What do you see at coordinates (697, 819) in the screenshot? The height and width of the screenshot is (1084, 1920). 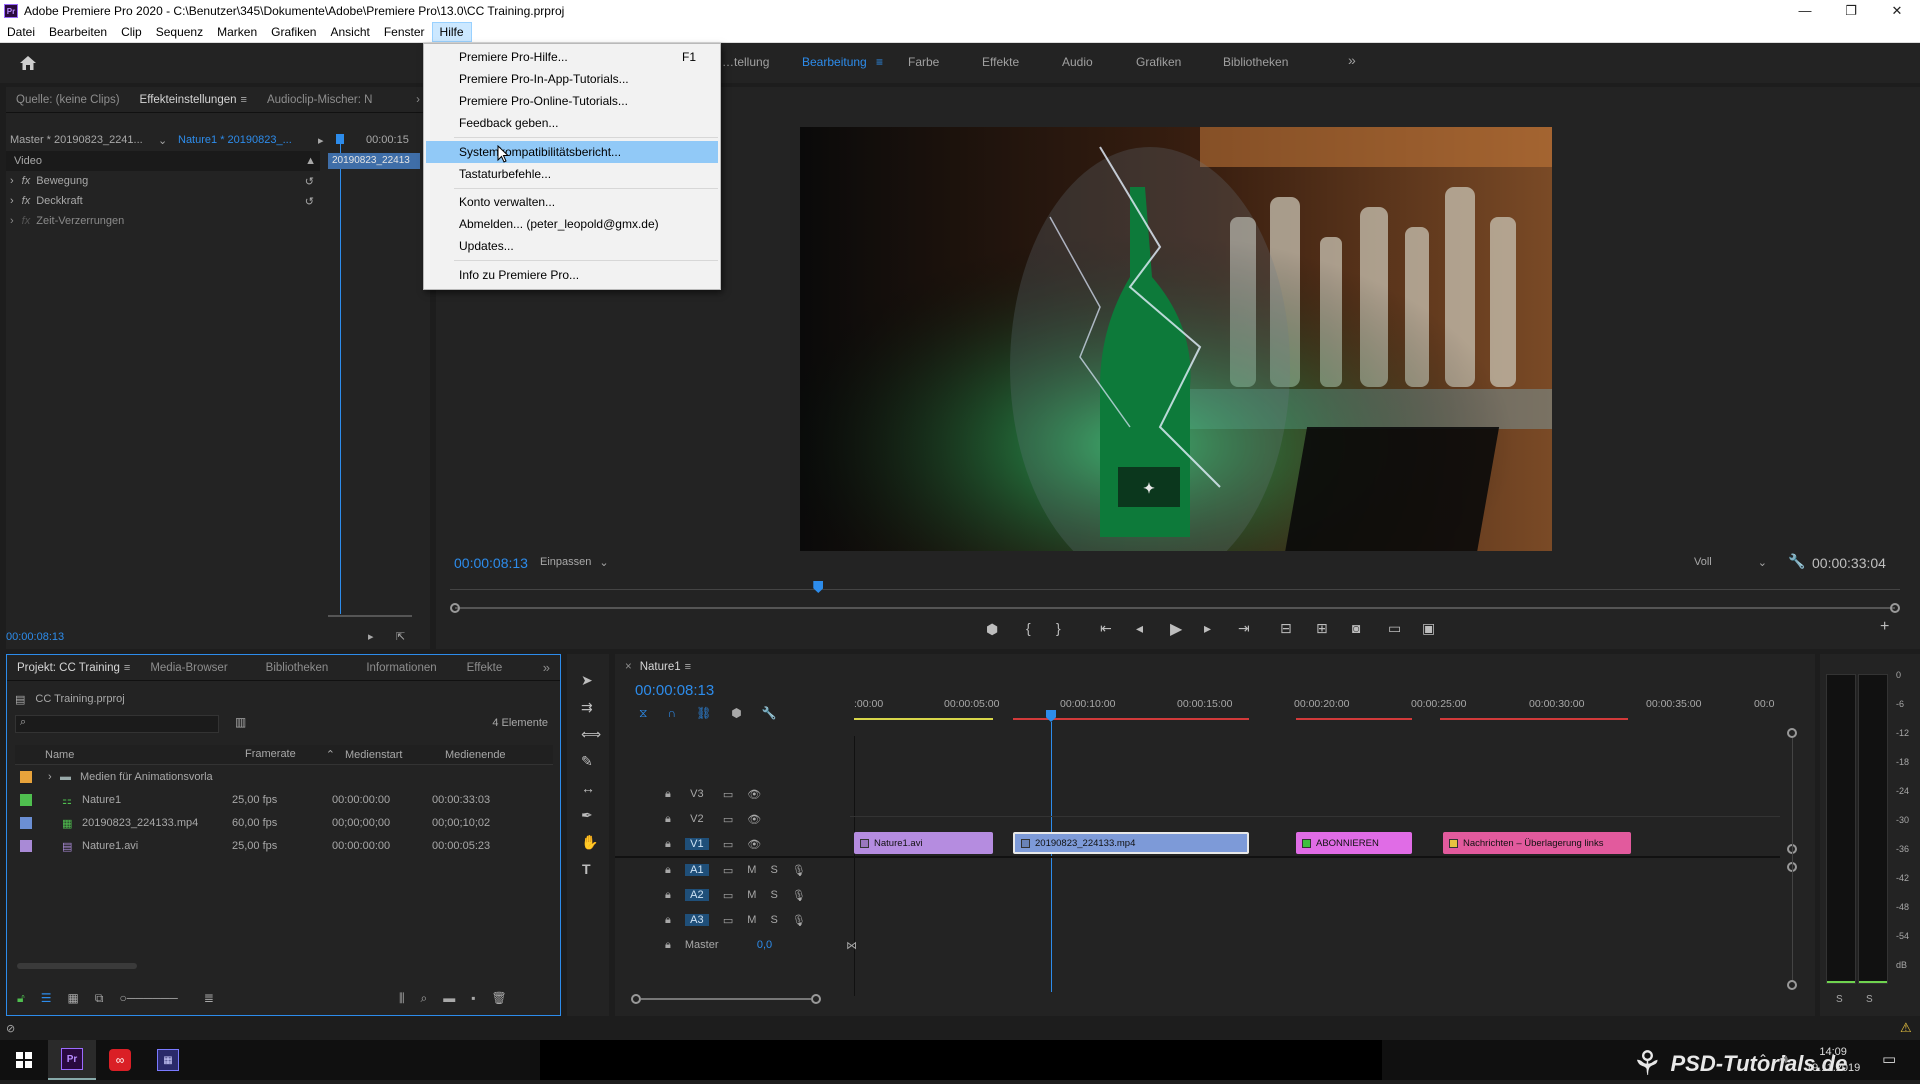 I see `track-label: V2` at bounding box center [697, 819].